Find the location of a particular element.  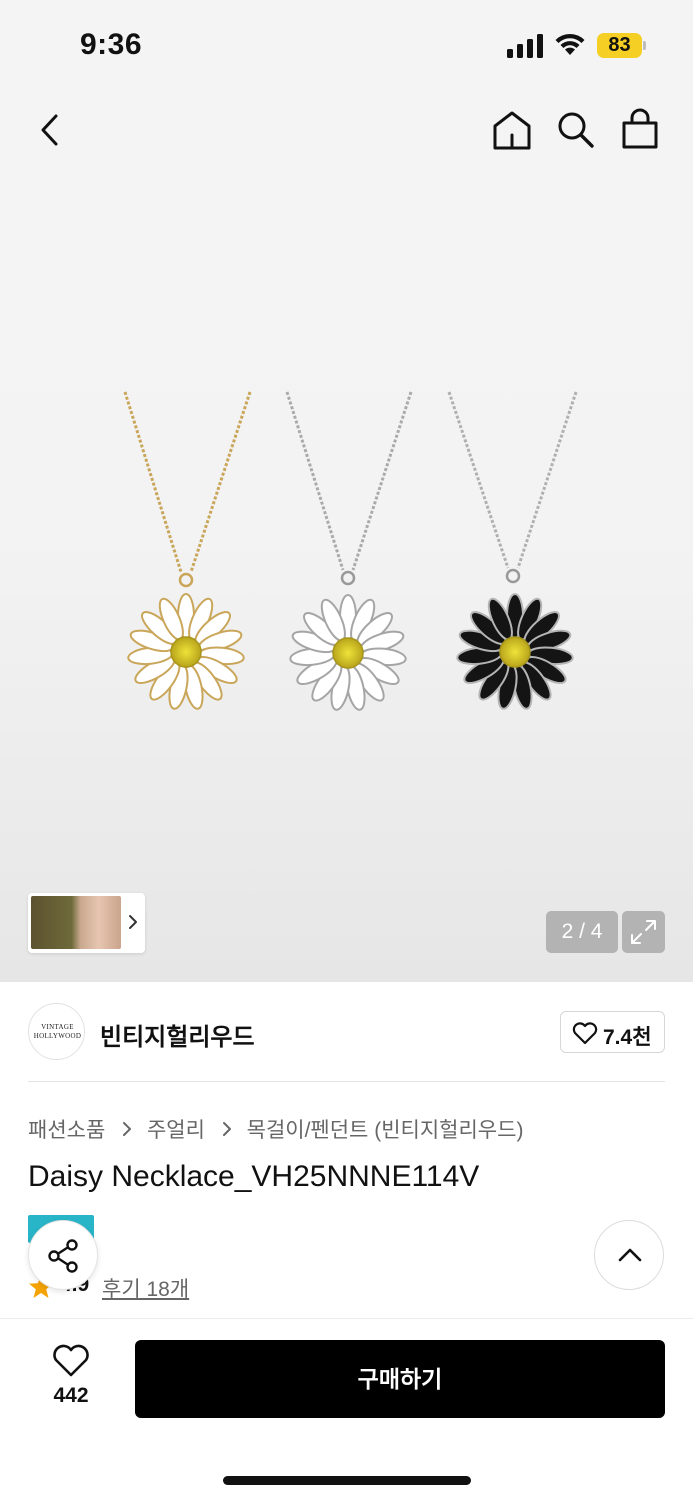

brand-logo: VINTAGE HOLLYWOOD is located at coordinates (56, 1031).